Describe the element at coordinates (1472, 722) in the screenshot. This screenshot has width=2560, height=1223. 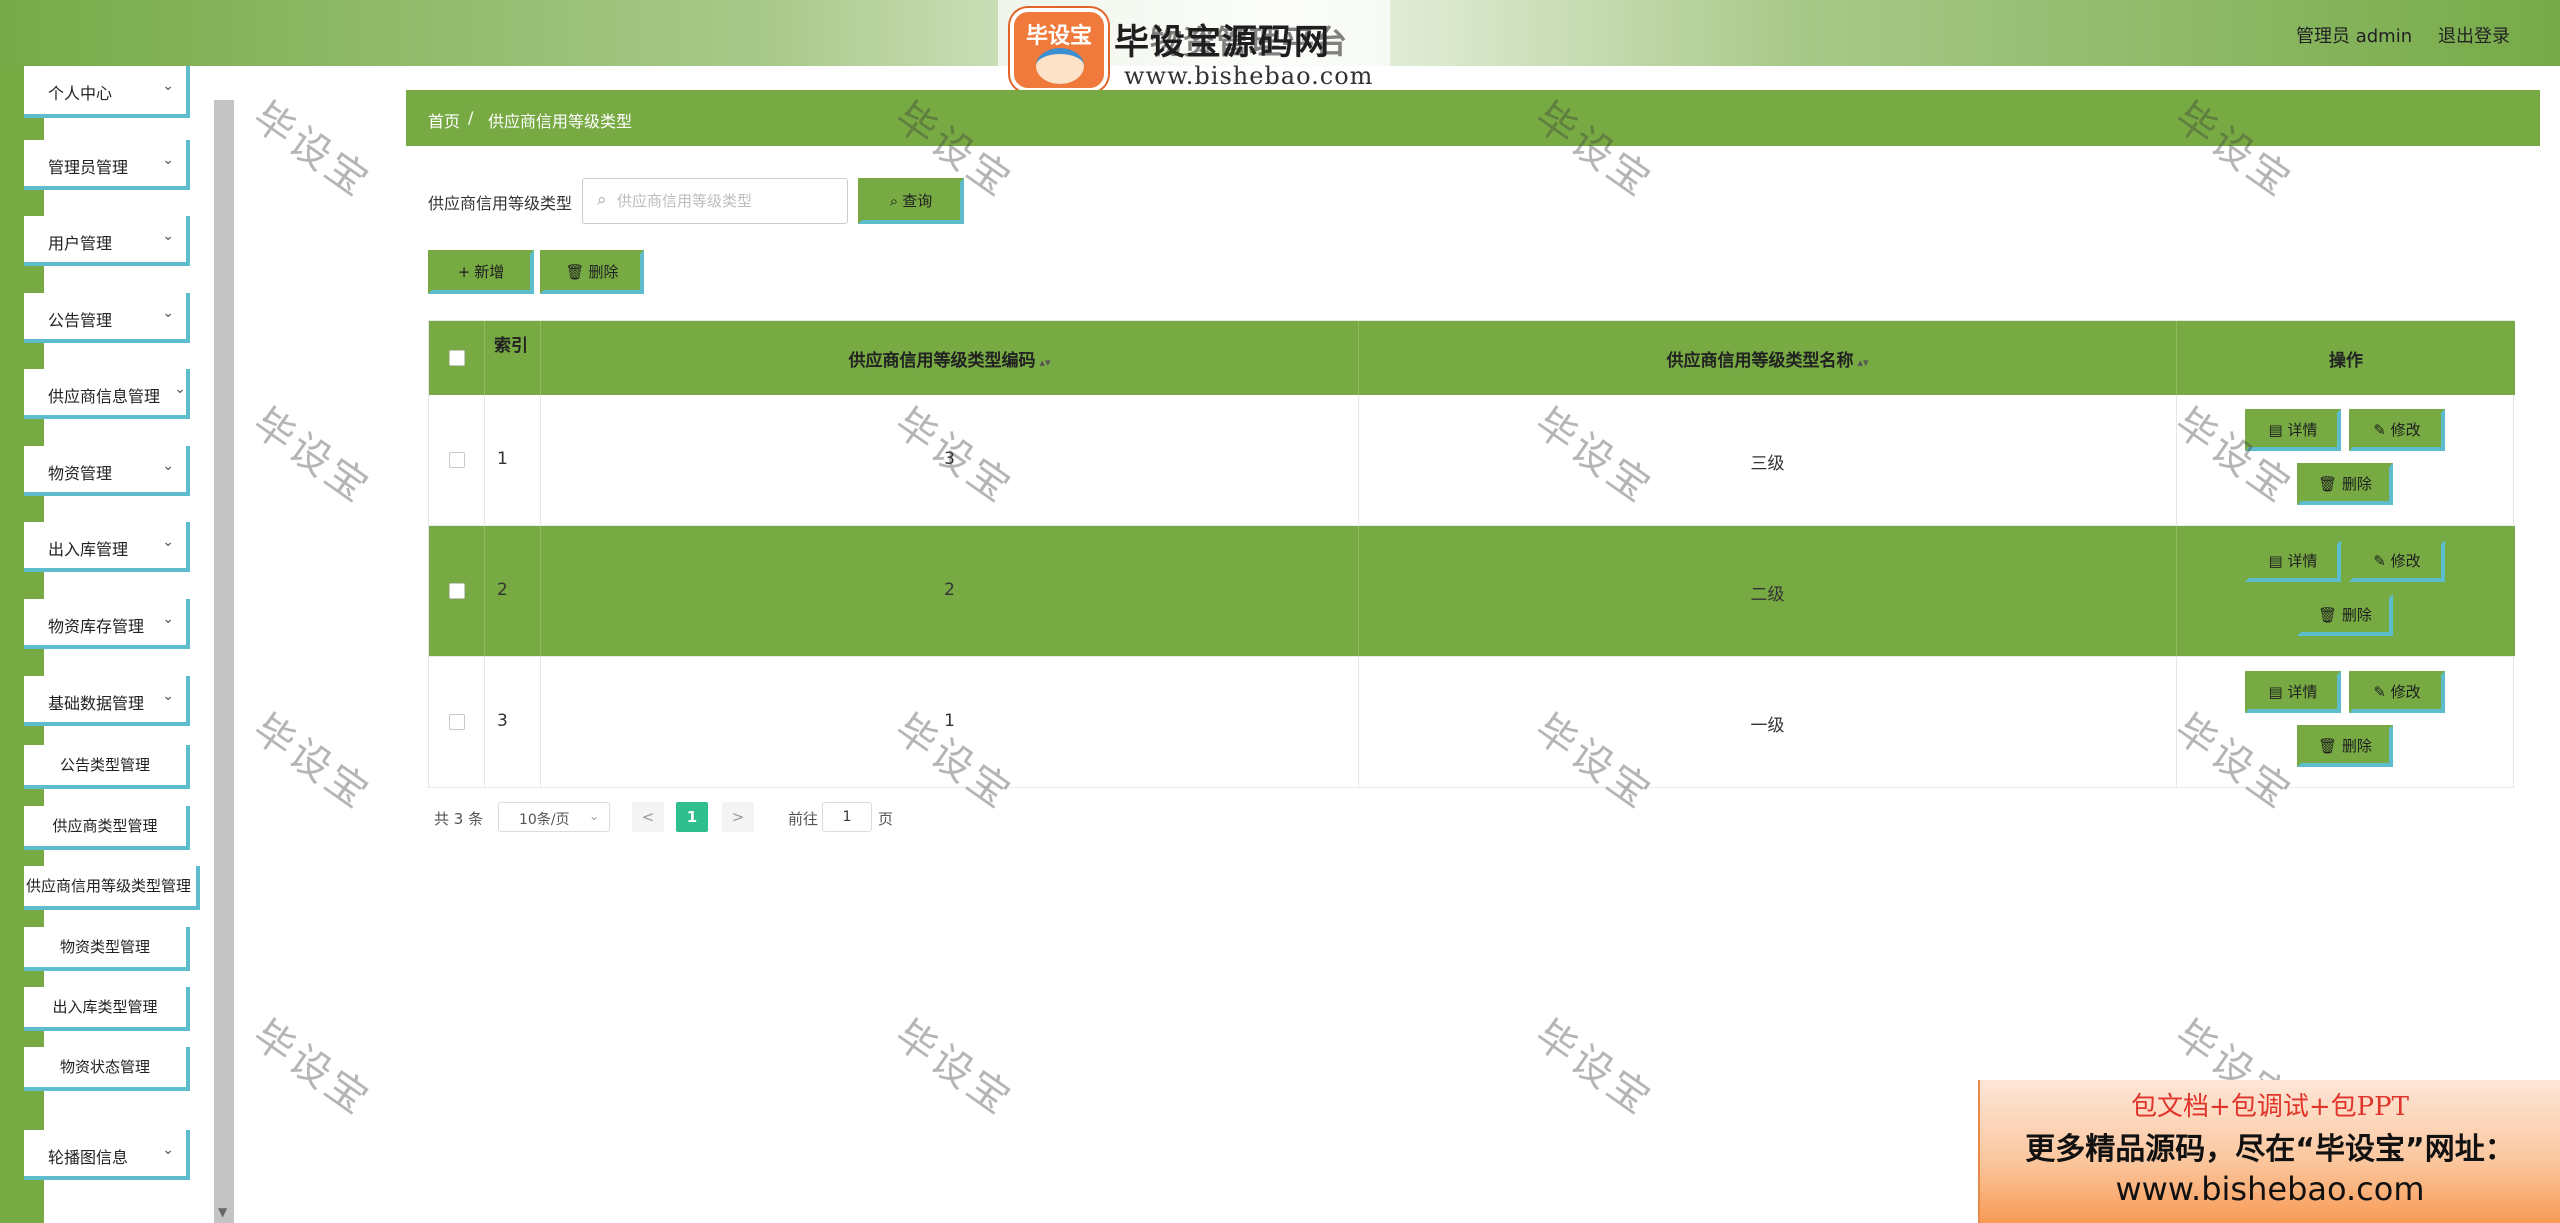
I see `table-row: 3 1 一级 ▤ 详情 ✎ 修改 🗑 删除` at that location.